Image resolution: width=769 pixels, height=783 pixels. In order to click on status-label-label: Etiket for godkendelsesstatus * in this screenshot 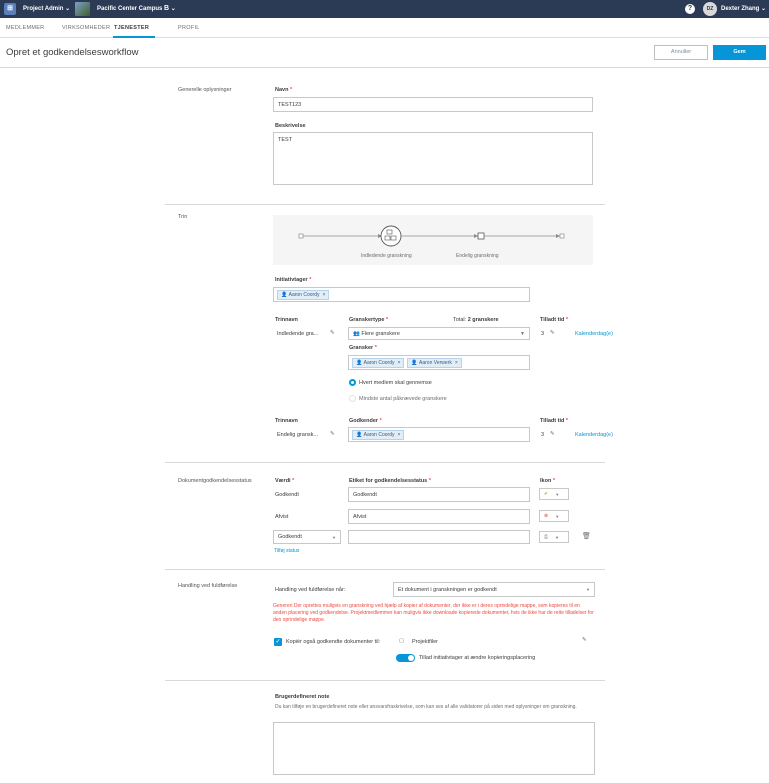, I will do `click(390, 481)`.